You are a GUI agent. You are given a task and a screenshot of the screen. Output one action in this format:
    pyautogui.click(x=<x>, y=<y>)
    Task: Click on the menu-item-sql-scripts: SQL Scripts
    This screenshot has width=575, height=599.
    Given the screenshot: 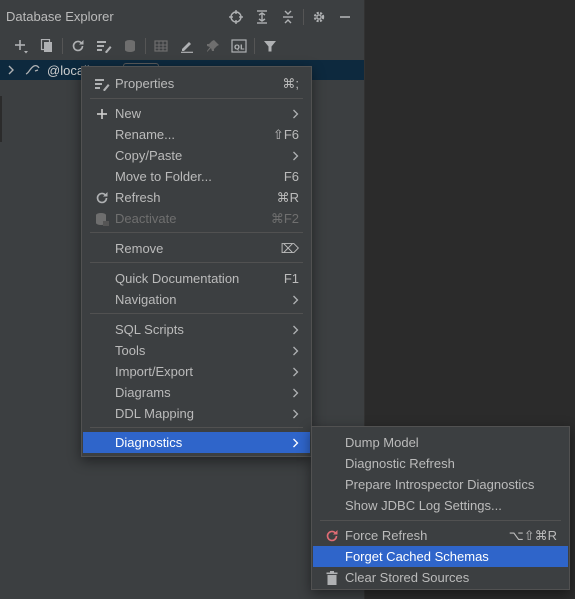 What is the action you would take?
    pyautogui.click(x=196, y=329)
    